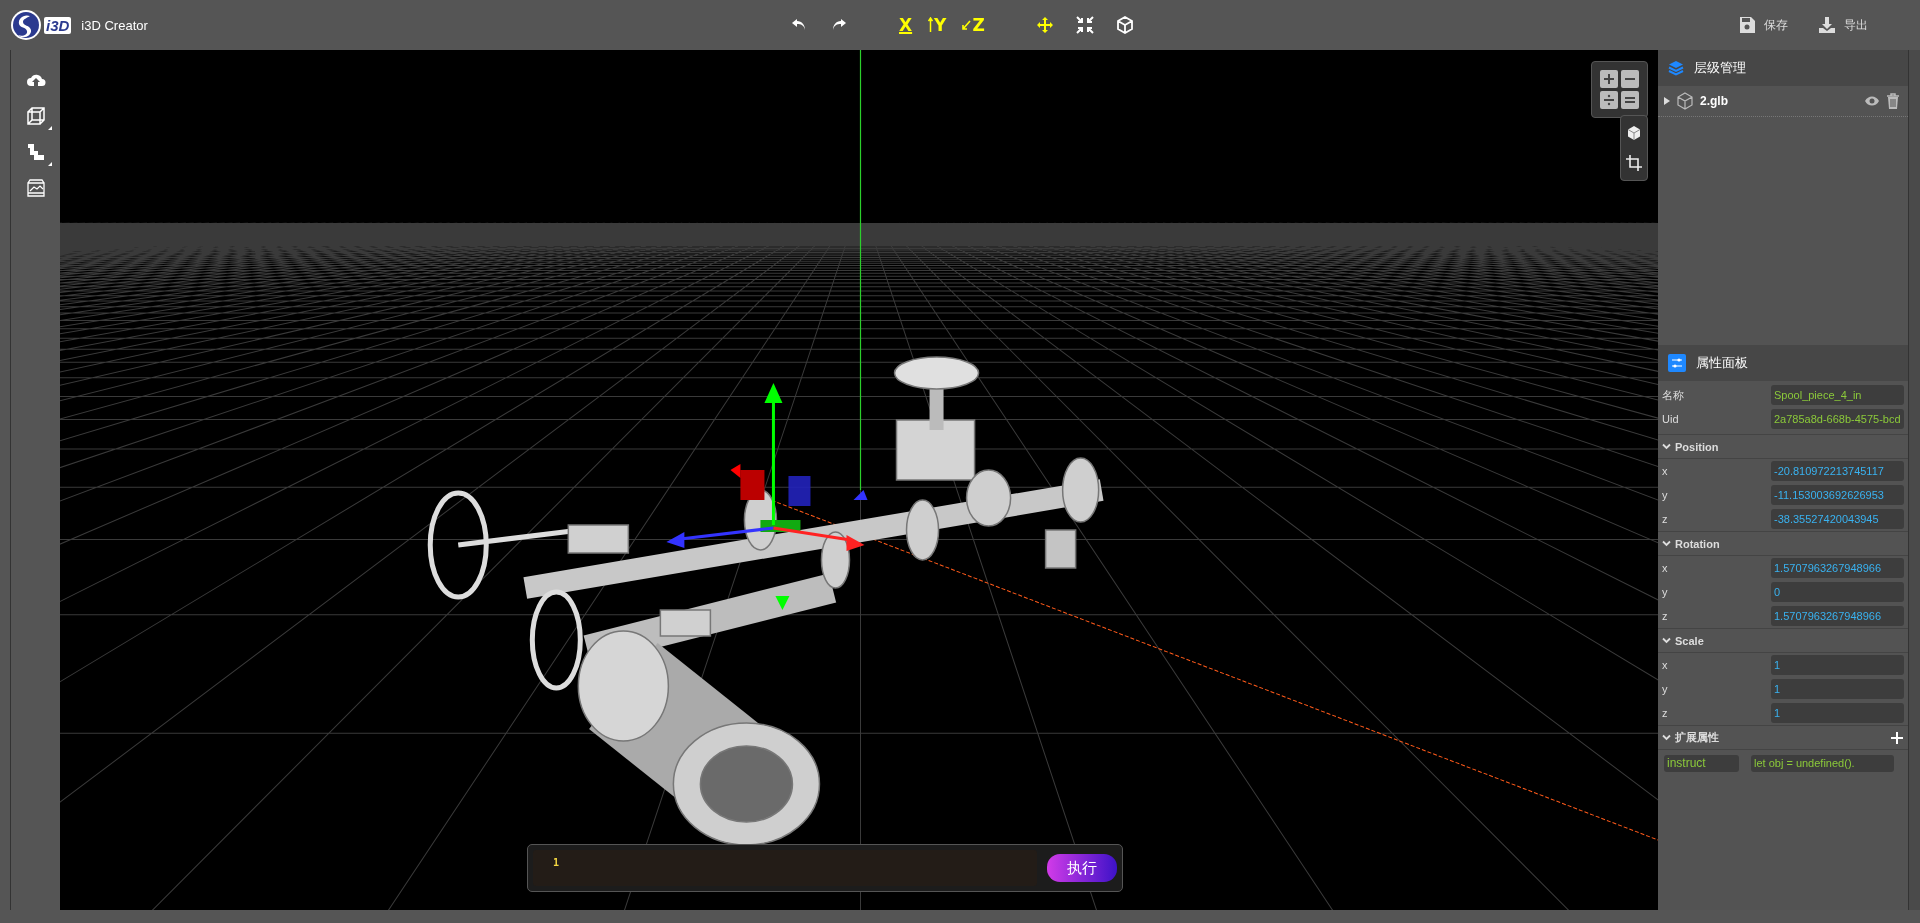 Image resolution: width=1920 pixels, height=923 pixels. I want to click on zoom-in-button, so click(1609, 79).